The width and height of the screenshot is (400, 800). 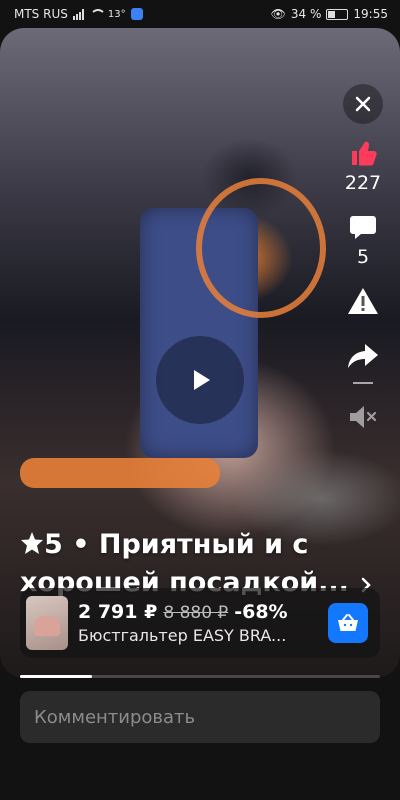 I want to click on redaction-bar, so click(x=120, y=473).